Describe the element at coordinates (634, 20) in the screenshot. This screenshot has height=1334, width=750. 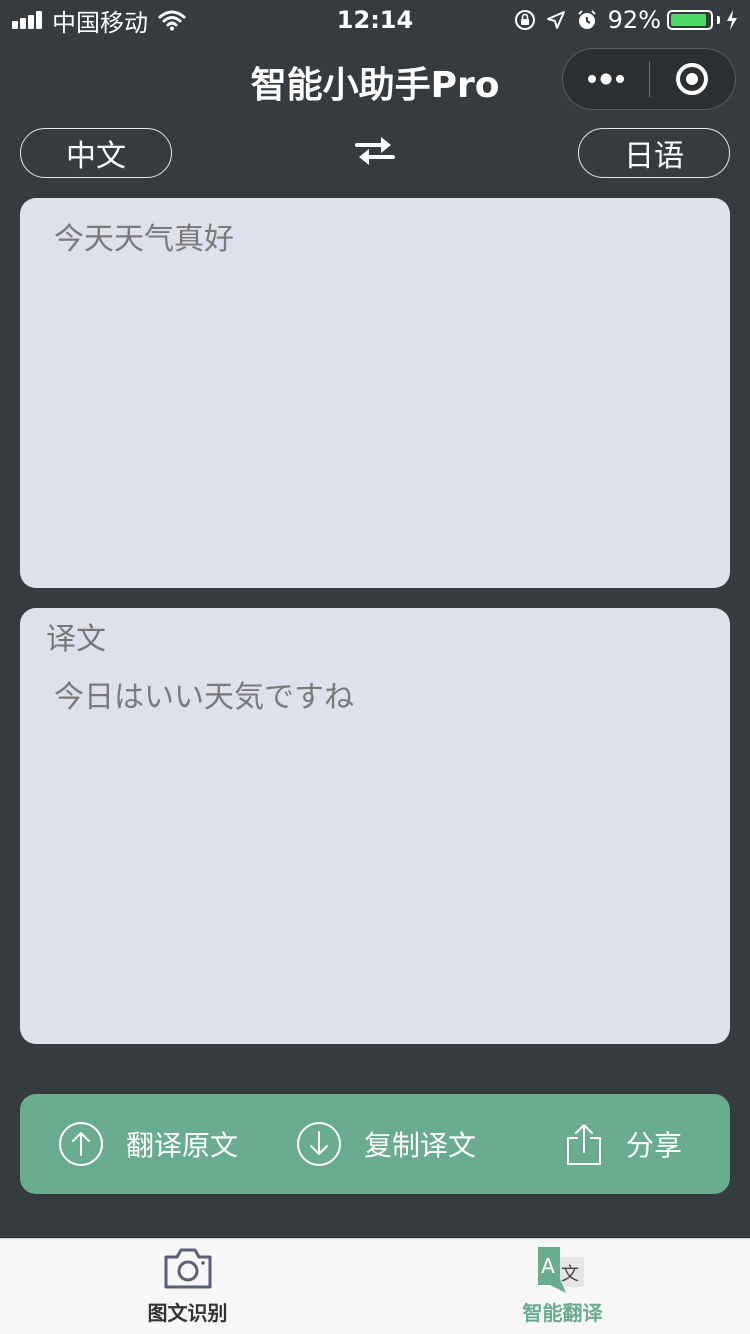
I see `battery-percent: 92%` at that location.